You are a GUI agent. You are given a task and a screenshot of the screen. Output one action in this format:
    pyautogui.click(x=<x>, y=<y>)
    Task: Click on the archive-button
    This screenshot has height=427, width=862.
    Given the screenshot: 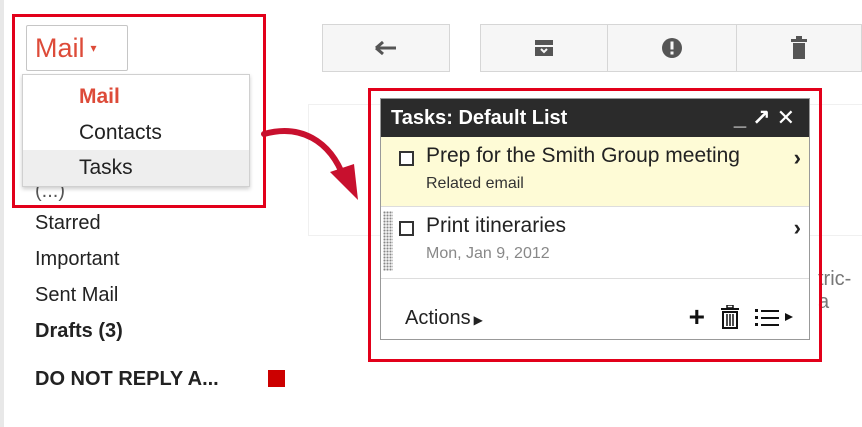 What is the action you would take?
    pyautogui.click(x=544, y=48)
    